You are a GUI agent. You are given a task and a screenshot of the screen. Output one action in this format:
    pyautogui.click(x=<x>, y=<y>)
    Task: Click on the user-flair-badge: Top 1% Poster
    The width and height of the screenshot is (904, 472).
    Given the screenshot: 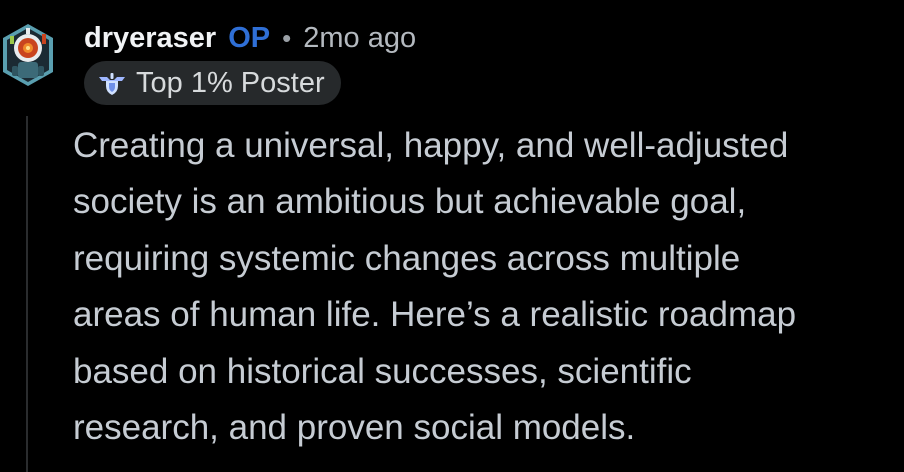 What is the action you would take?
    pyautogui.click(x=212, y=83)
    